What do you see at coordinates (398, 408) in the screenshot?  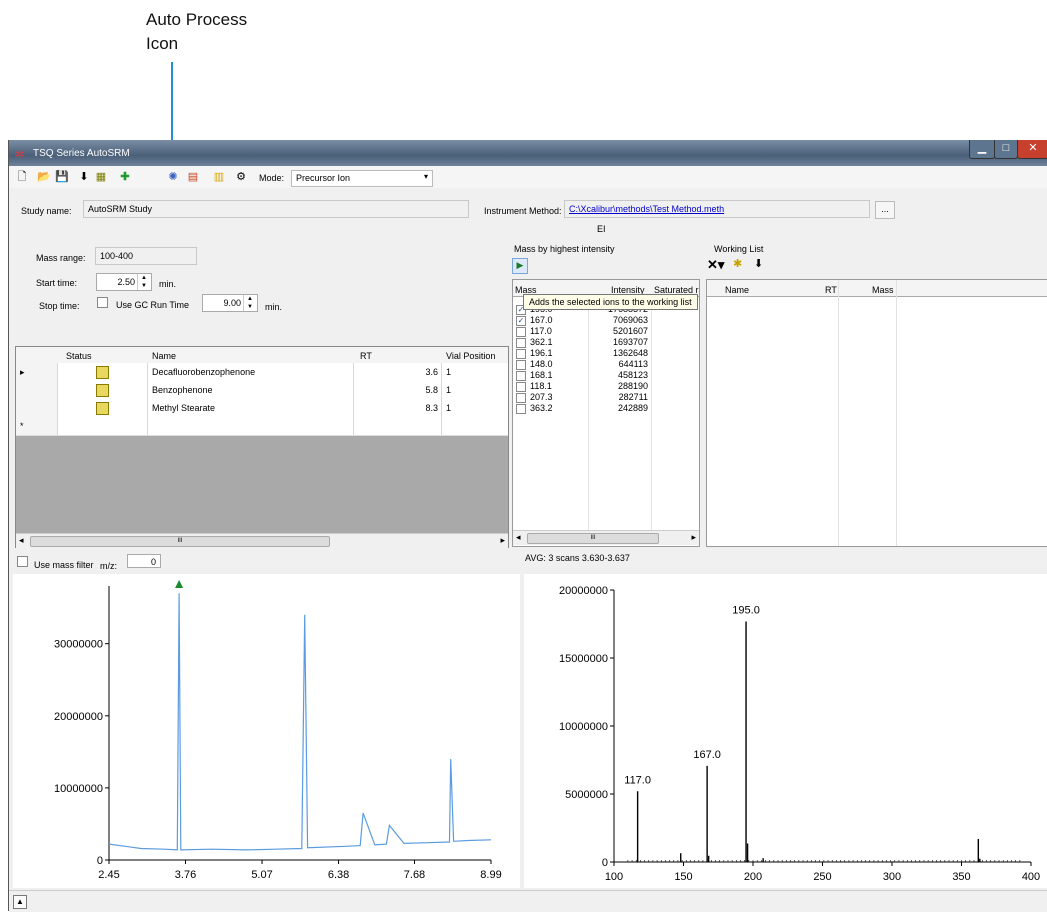 I see `rt-cell: 8.3` at bounding box center [398, 408].